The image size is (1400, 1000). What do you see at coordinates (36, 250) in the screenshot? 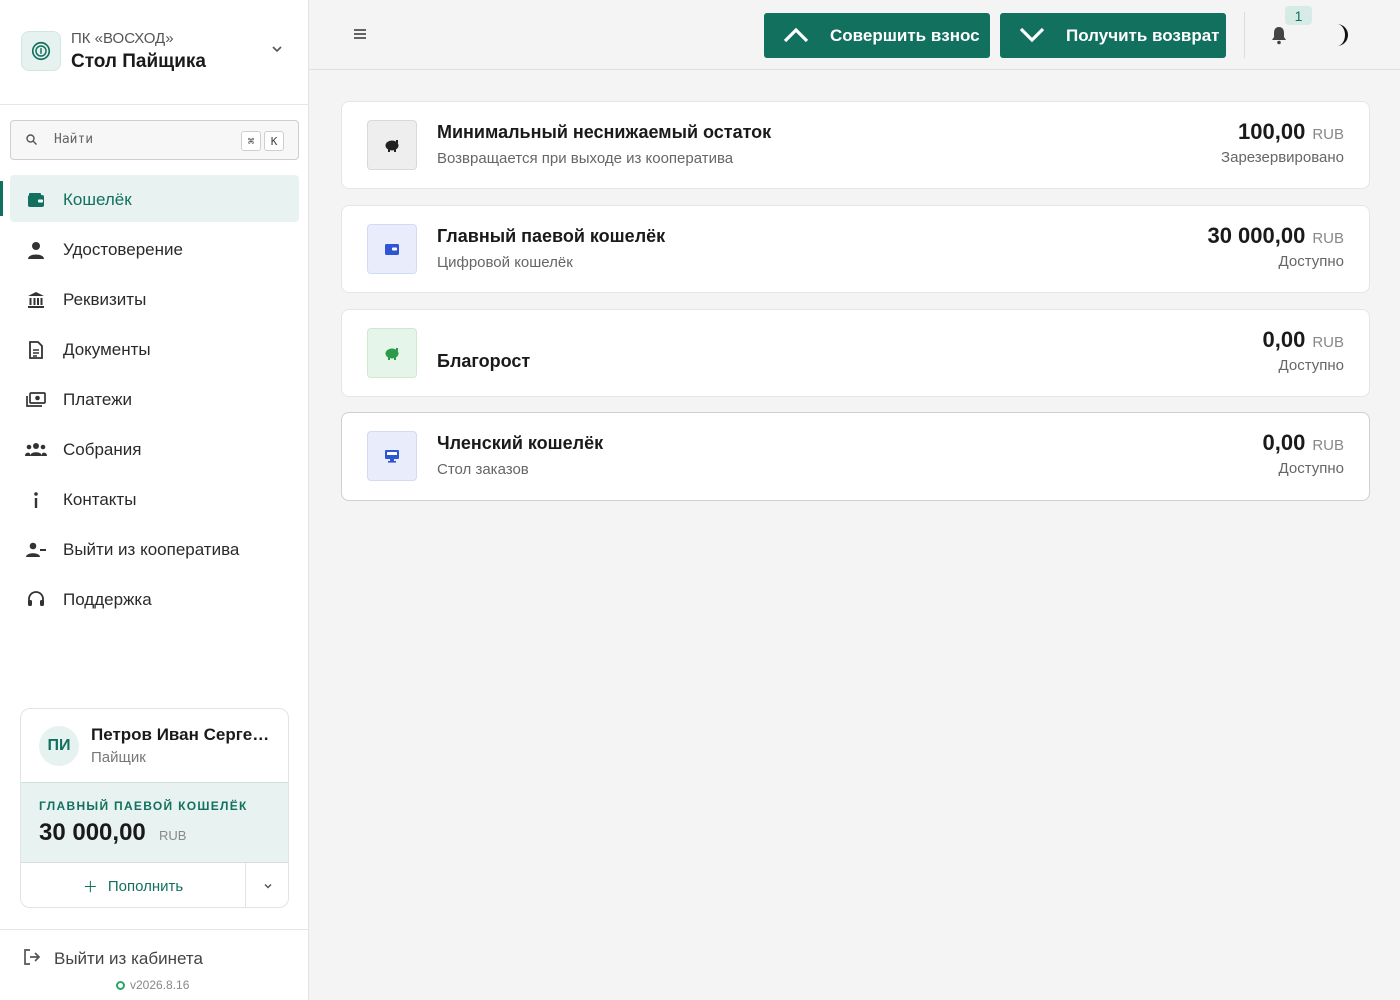
I see `person-icon` at bounding box center [36, 250].